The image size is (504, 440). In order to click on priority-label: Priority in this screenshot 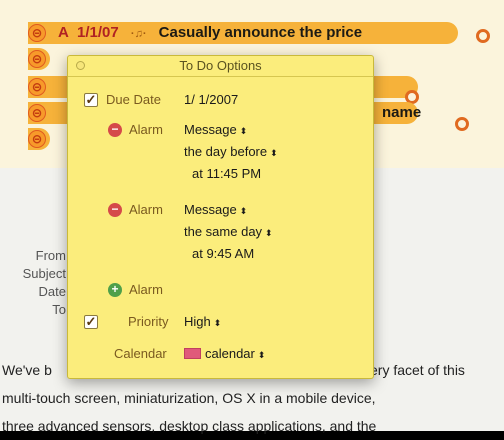, I will do `click(148, 321)`.